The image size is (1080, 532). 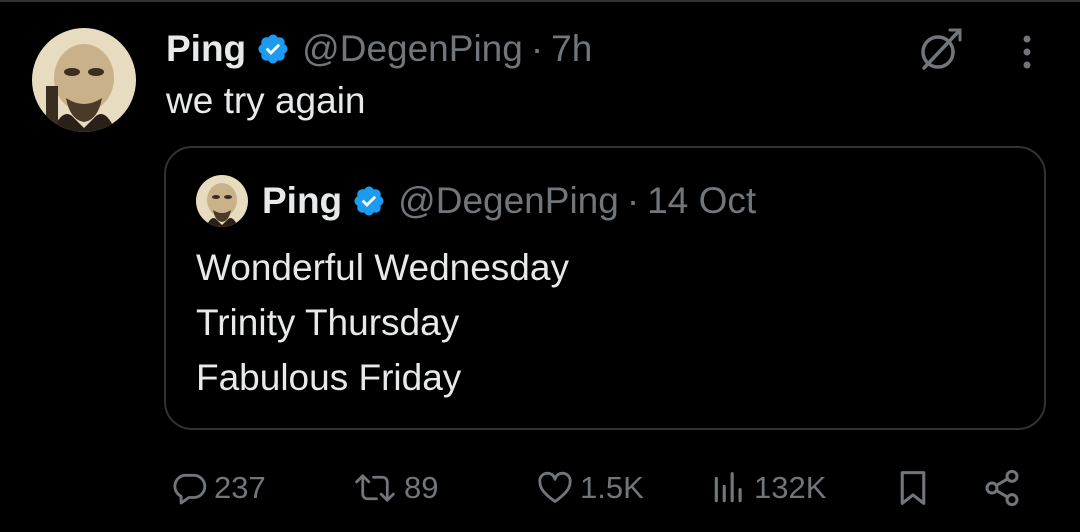 What do you see at coordinates (729, 488) in the screenshot?
I see `analytics-icon` at bounding box center [729, 488].